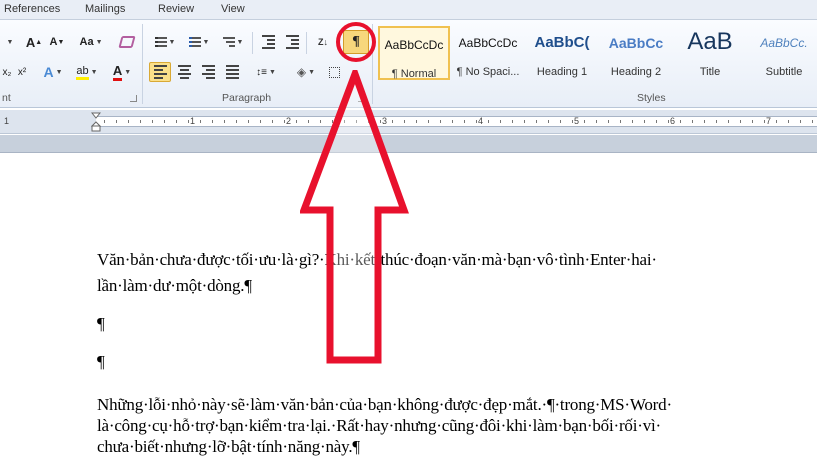 The height and width of the screenshot is (463, 817). I want to click on style-name: Heading 1, so click(562, 72).